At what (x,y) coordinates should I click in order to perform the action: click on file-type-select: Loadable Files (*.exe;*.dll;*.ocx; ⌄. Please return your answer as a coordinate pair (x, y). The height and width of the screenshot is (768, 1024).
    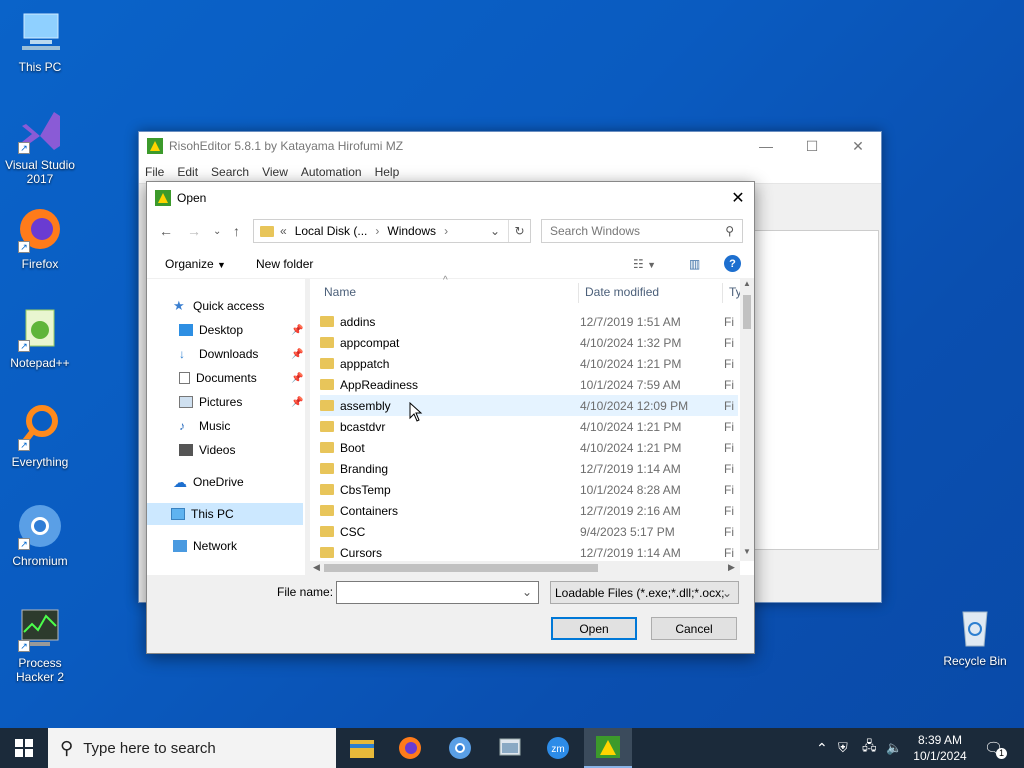
    Looking at the image, I should click on (644, 592).